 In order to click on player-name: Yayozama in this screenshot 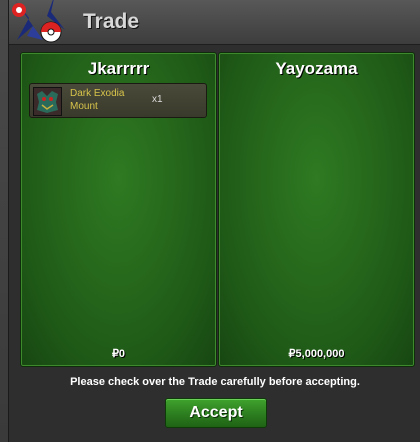, I will do `click(316, 68)`.